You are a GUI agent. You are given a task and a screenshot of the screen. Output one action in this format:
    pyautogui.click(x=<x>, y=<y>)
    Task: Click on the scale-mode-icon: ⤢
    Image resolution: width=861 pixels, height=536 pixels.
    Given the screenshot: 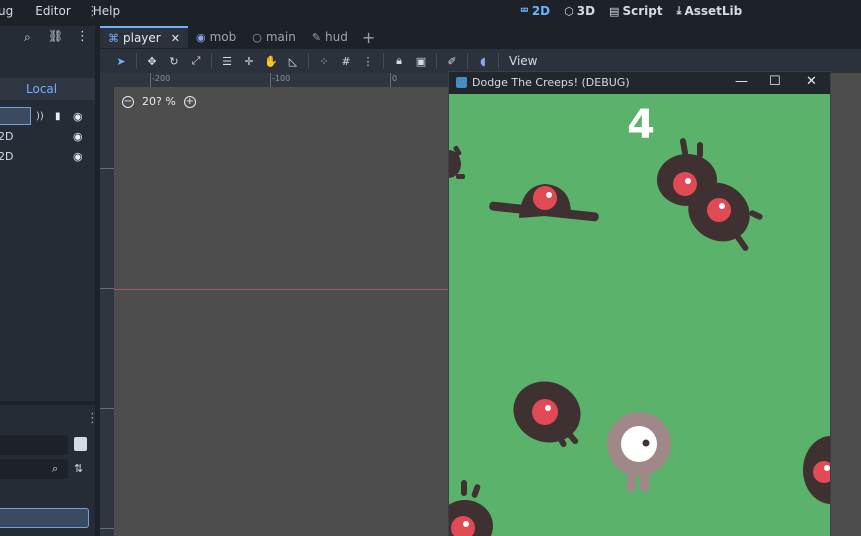 What is the action you would take?
    pyautogui.click(x=196, y=61)
    